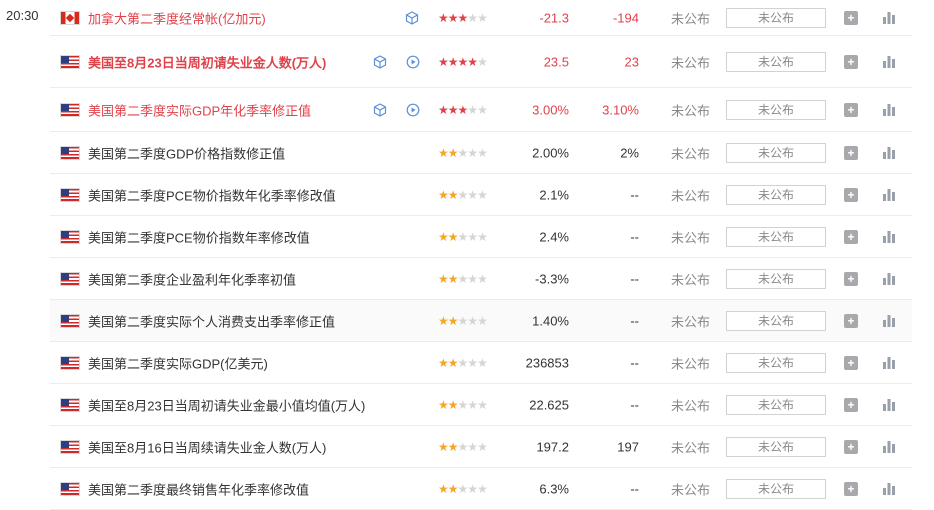 This screenshot has width=934, height=510. Describe the element at coordinates (691, 405) in the screenshot. I see `actual-value: 未公布` at that location.